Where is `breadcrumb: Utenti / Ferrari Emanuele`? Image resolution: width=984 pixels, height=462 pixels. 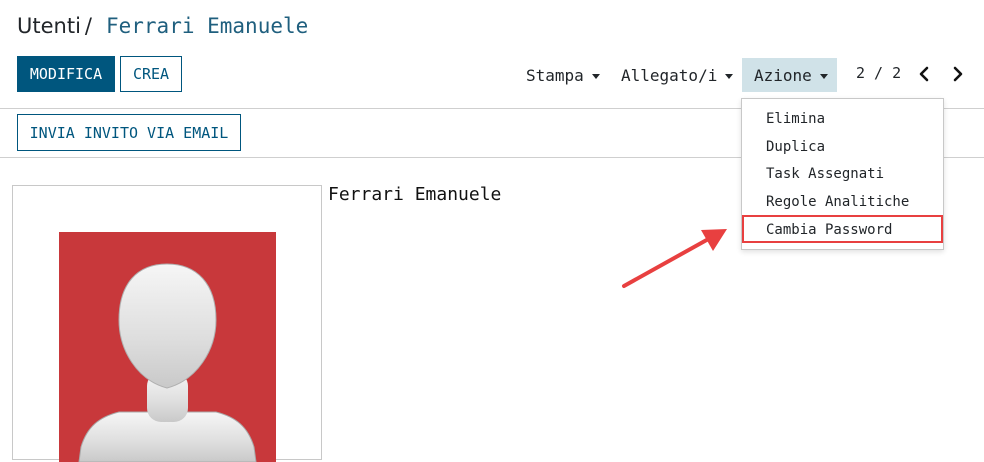 breadcrumb: Utenti / Ferrari Emanuele is located at coordinates (162, 26).